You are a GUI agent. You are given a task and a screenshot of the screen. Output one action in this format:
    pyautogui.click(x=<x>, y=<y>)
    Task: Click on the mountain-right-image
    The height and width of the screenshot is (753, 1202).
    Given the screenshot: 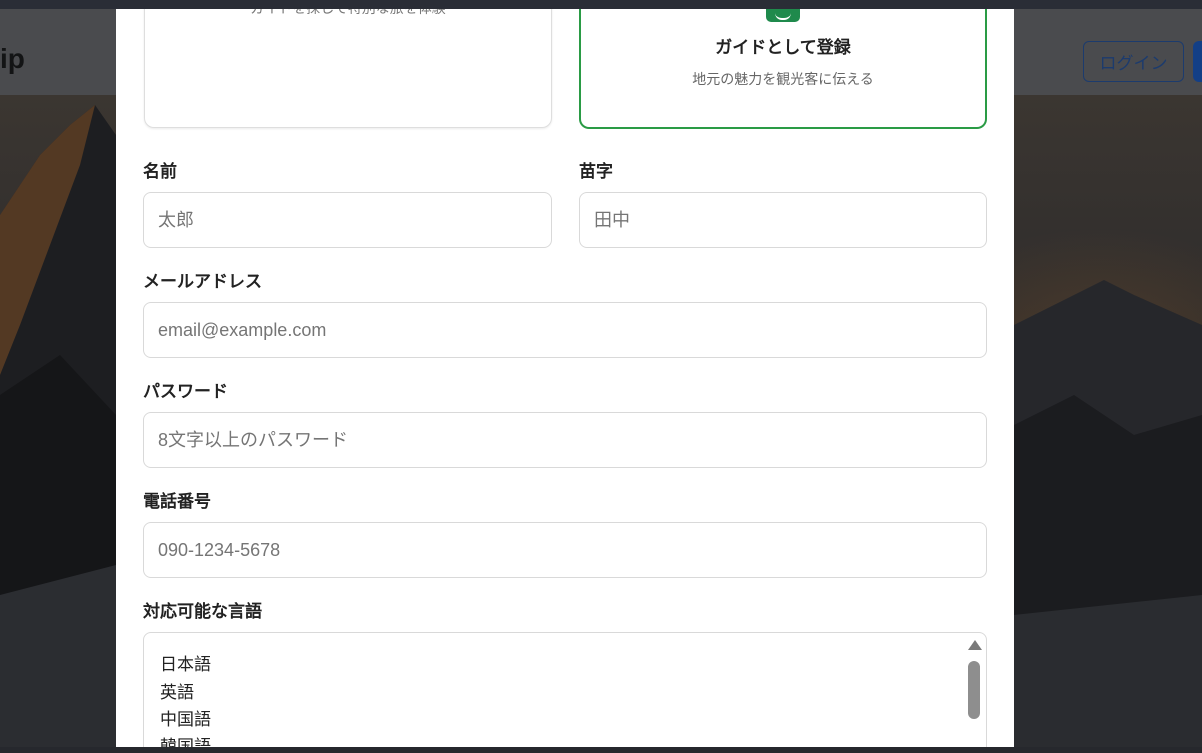 What is the action you would take?
    pyautogui.click(x=1108, y=516)
    